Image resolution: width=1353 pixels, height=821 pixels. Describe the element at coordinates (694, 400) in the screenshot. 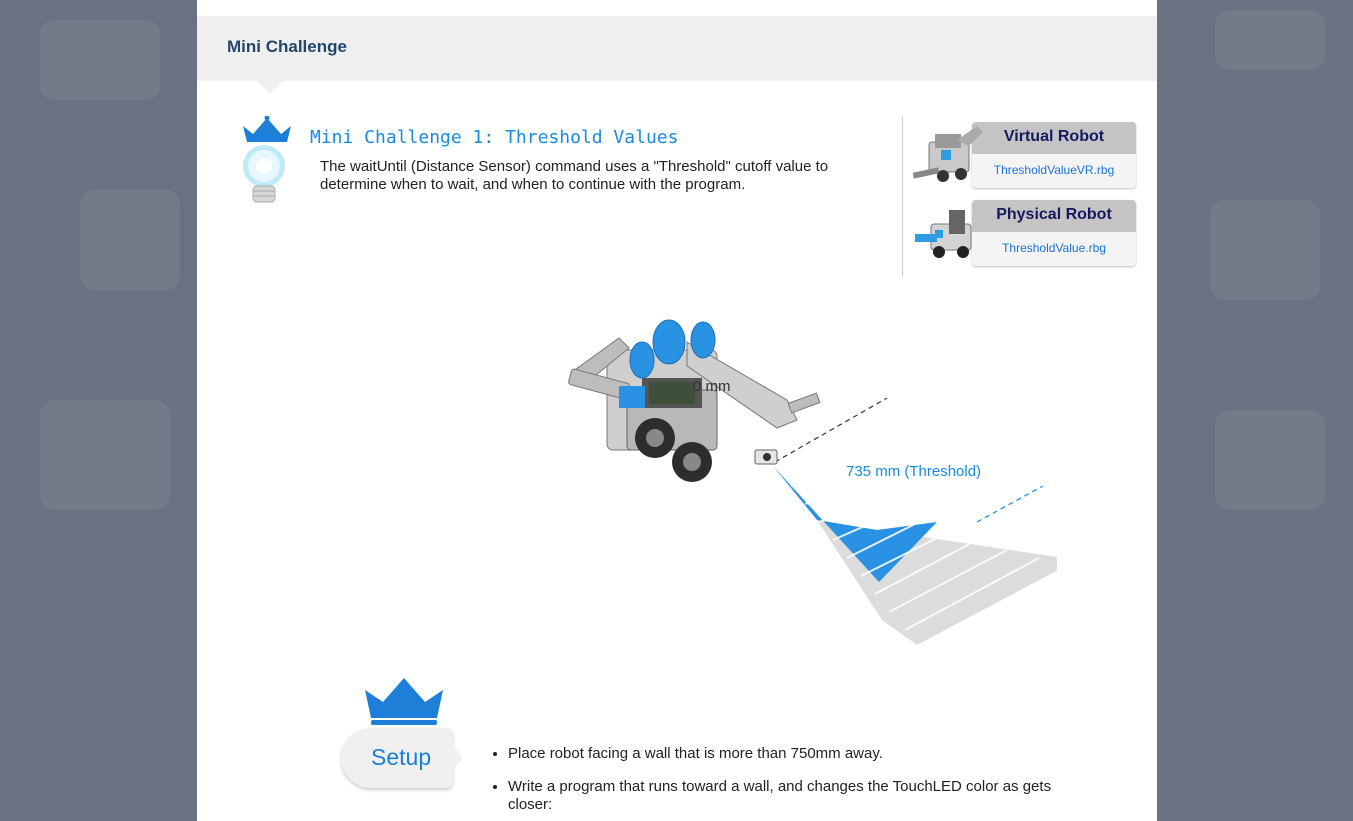

I see `robot-illustration` at that location.